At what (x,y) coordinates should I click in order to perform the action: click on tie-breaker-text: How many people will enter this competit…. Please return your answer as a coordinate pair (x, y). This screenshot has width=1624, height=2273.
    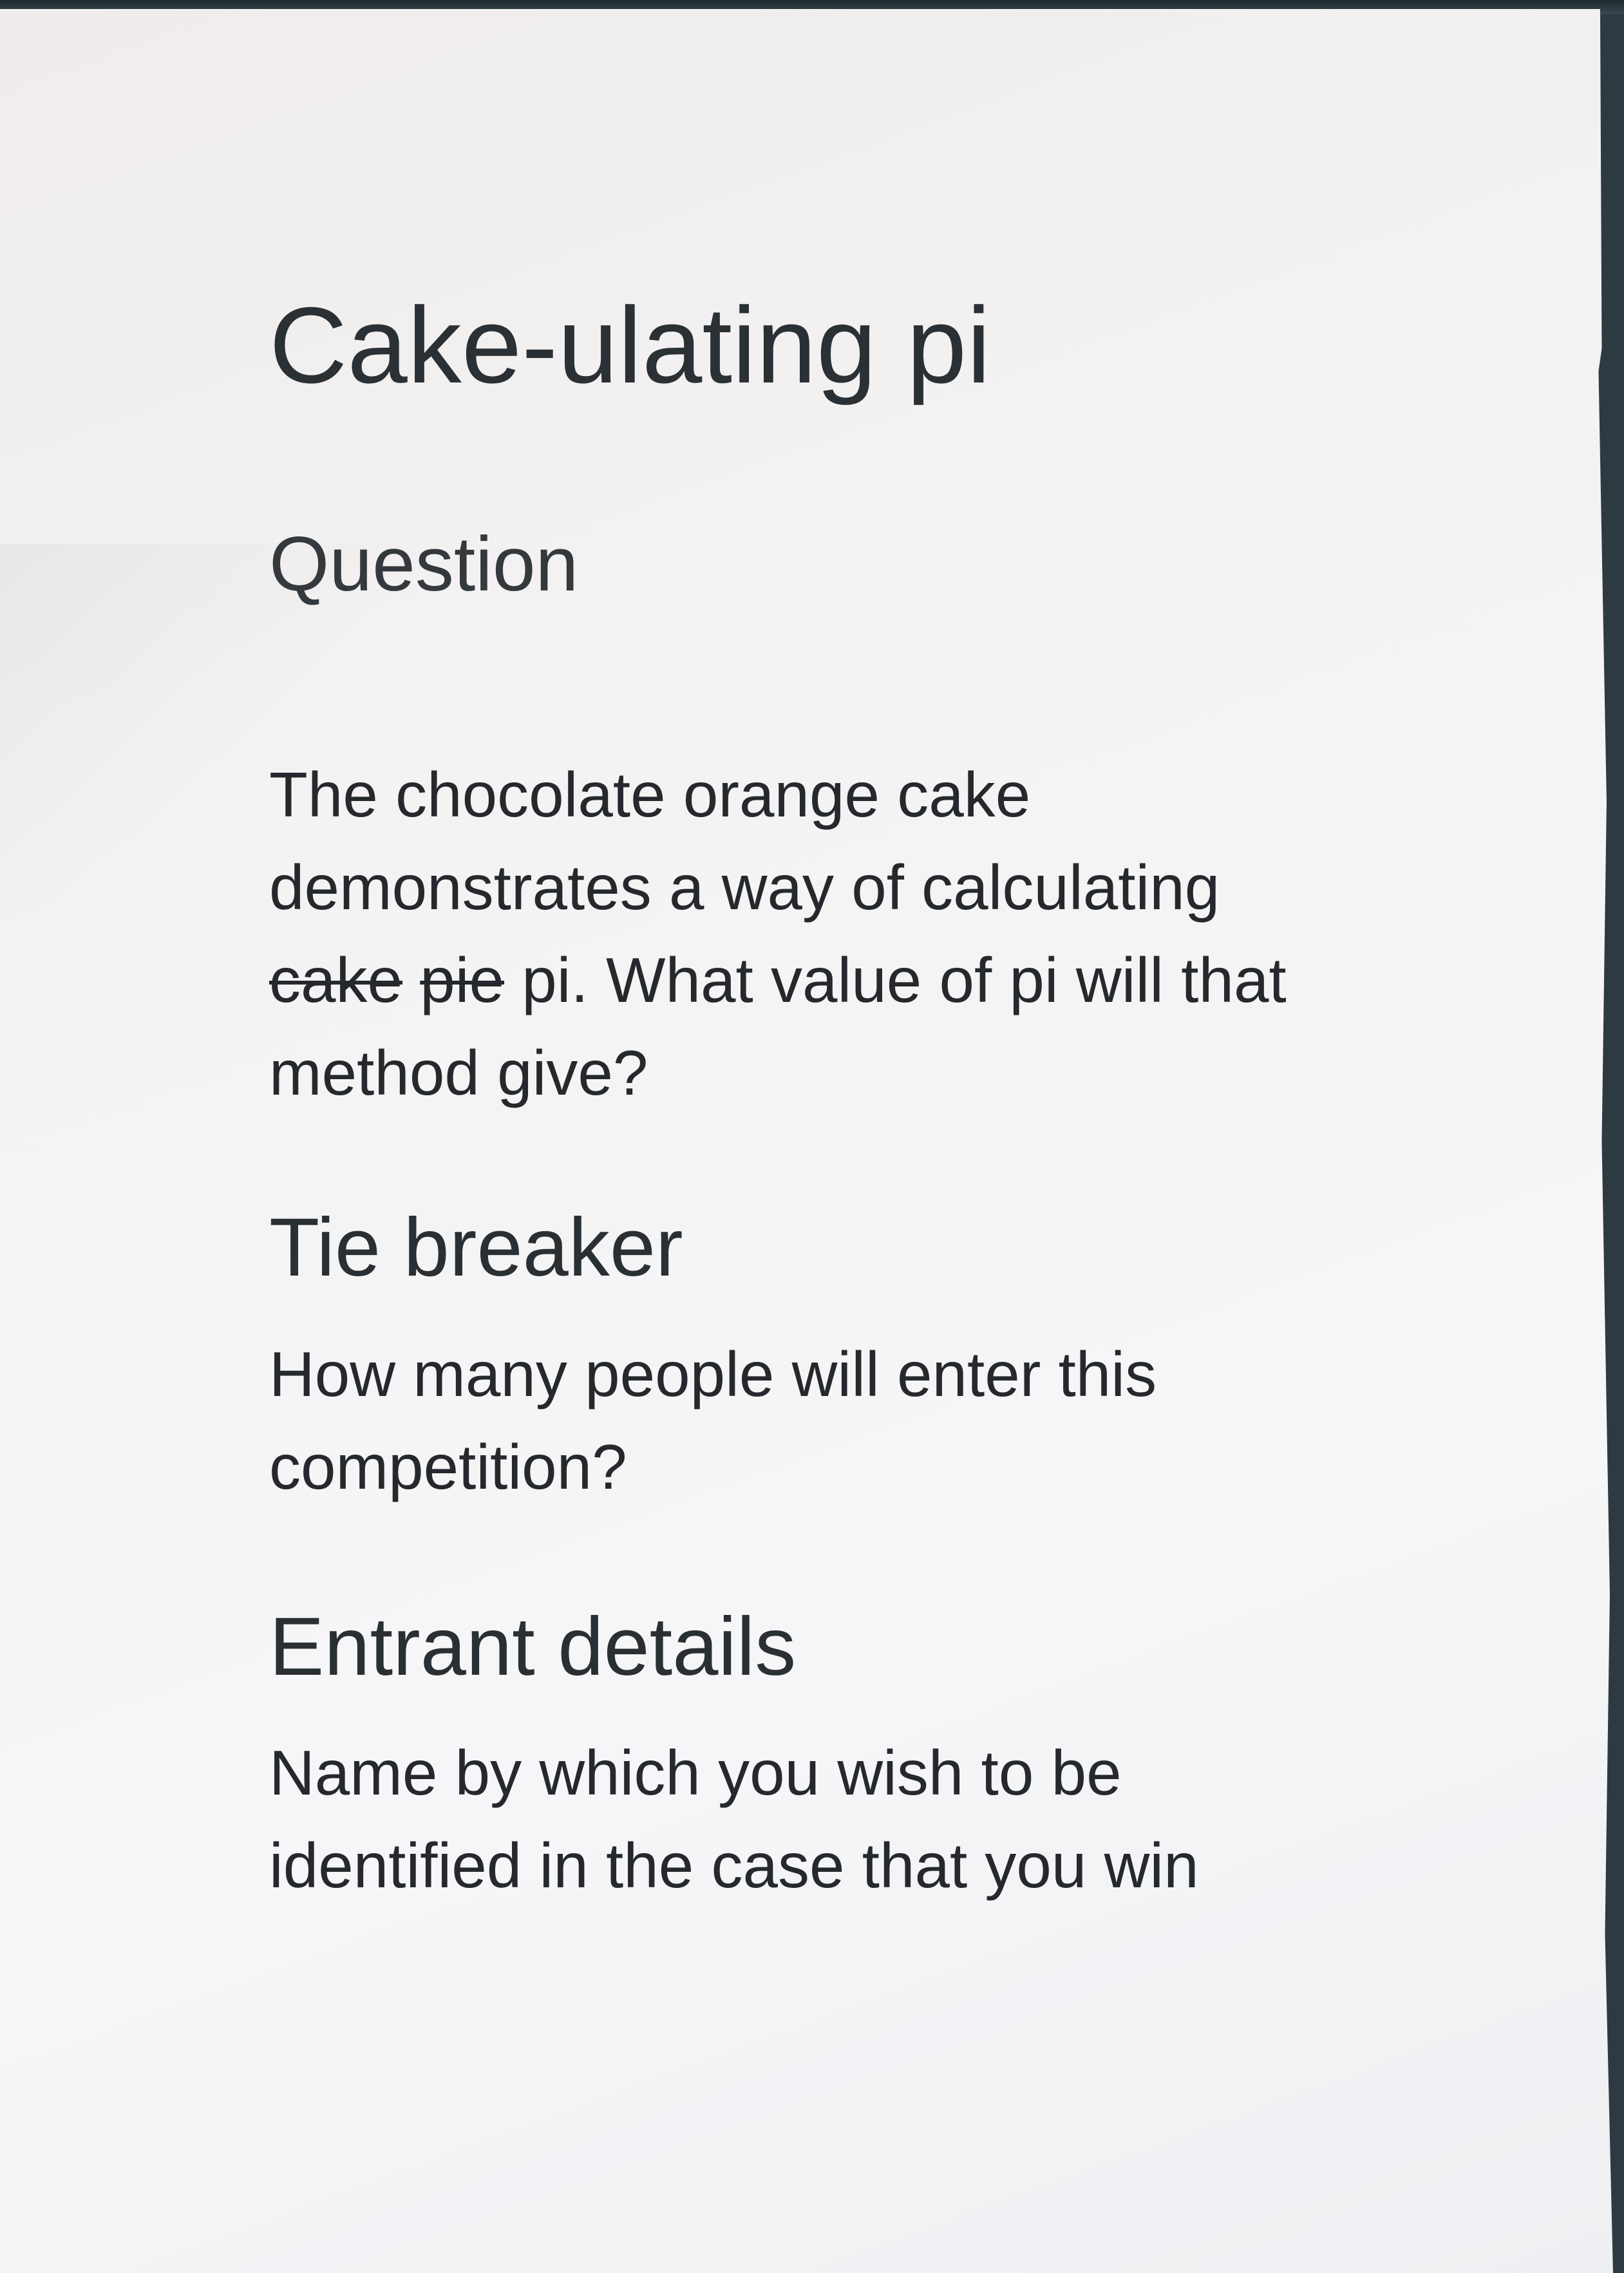
    Looking at the image, I should click on (897, 1420).